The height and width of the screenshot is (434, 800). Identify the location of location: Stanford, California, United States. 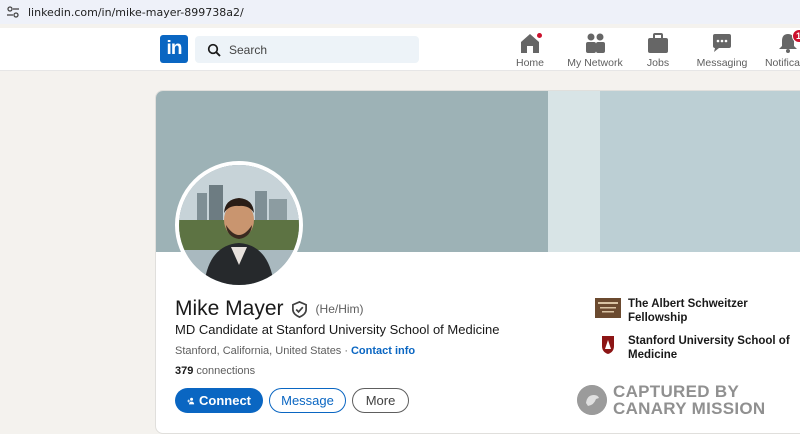
(258, 351).